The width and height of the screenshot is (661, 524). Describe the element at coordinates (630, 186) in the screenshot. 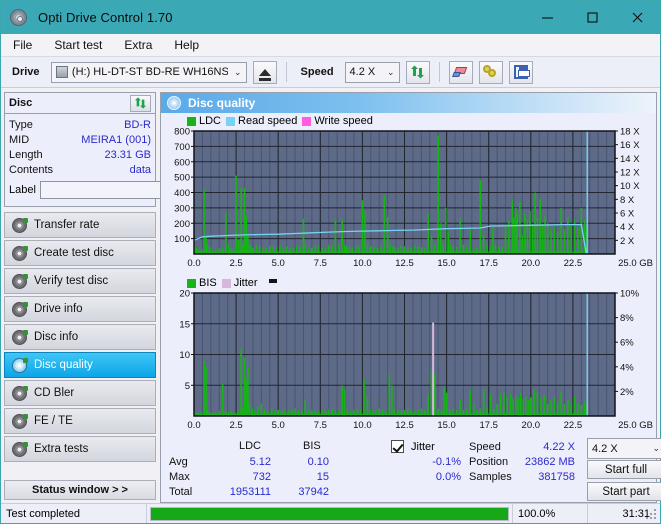

I see `svg-text: 10 X` at that location.